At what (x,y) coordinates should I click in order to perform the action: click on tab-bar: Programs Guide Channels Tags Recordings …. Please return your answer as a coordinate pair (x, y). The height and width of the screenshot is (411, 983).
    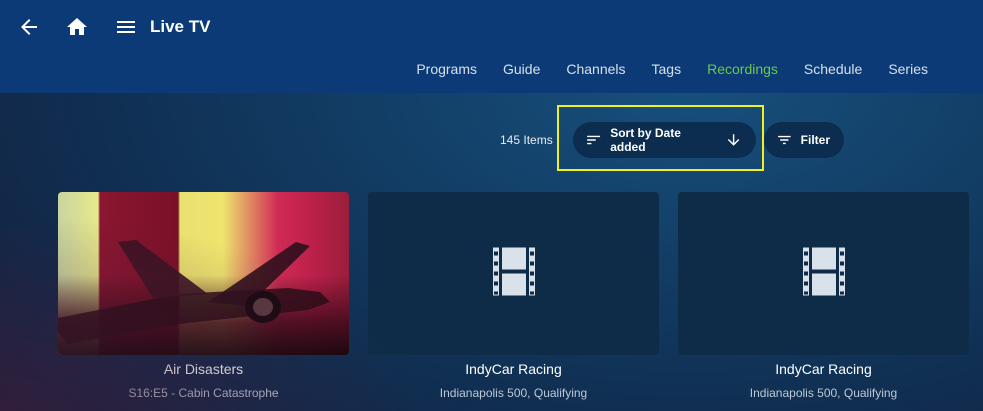
    Looking at the image, I should click on (672, 69).